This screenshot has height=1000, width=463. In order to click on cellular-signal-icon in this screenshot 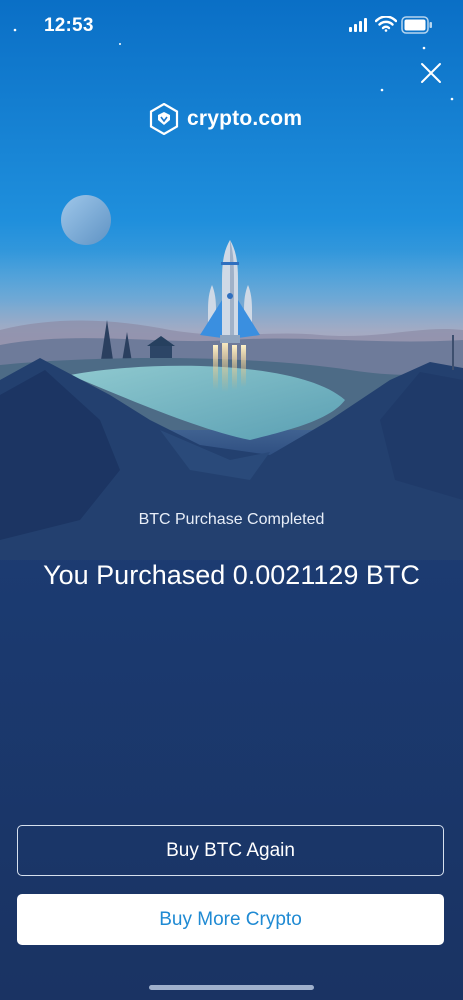, I will do `click(358, 25)`.